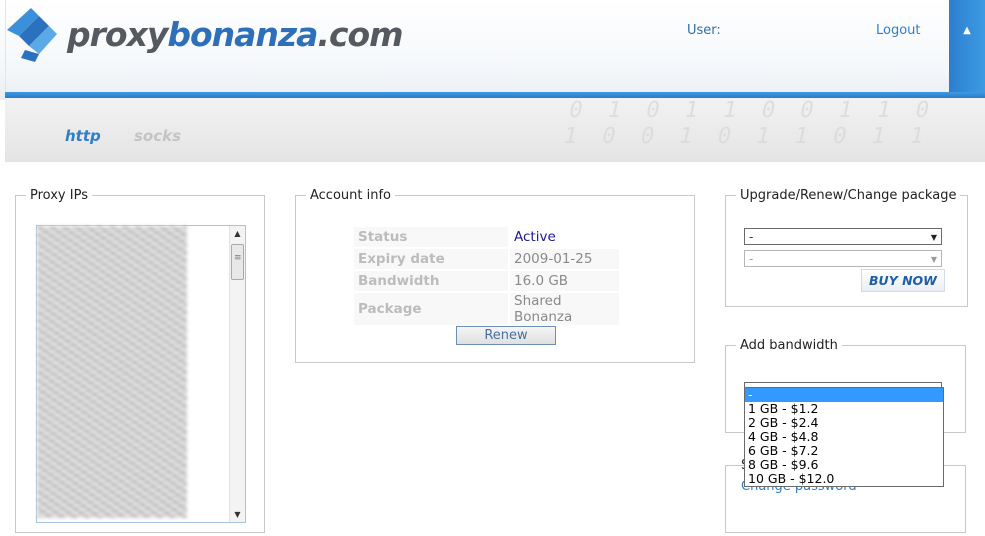  I want to click on bandwidth-option: 4 GB - $4.8, so click(844, 437).